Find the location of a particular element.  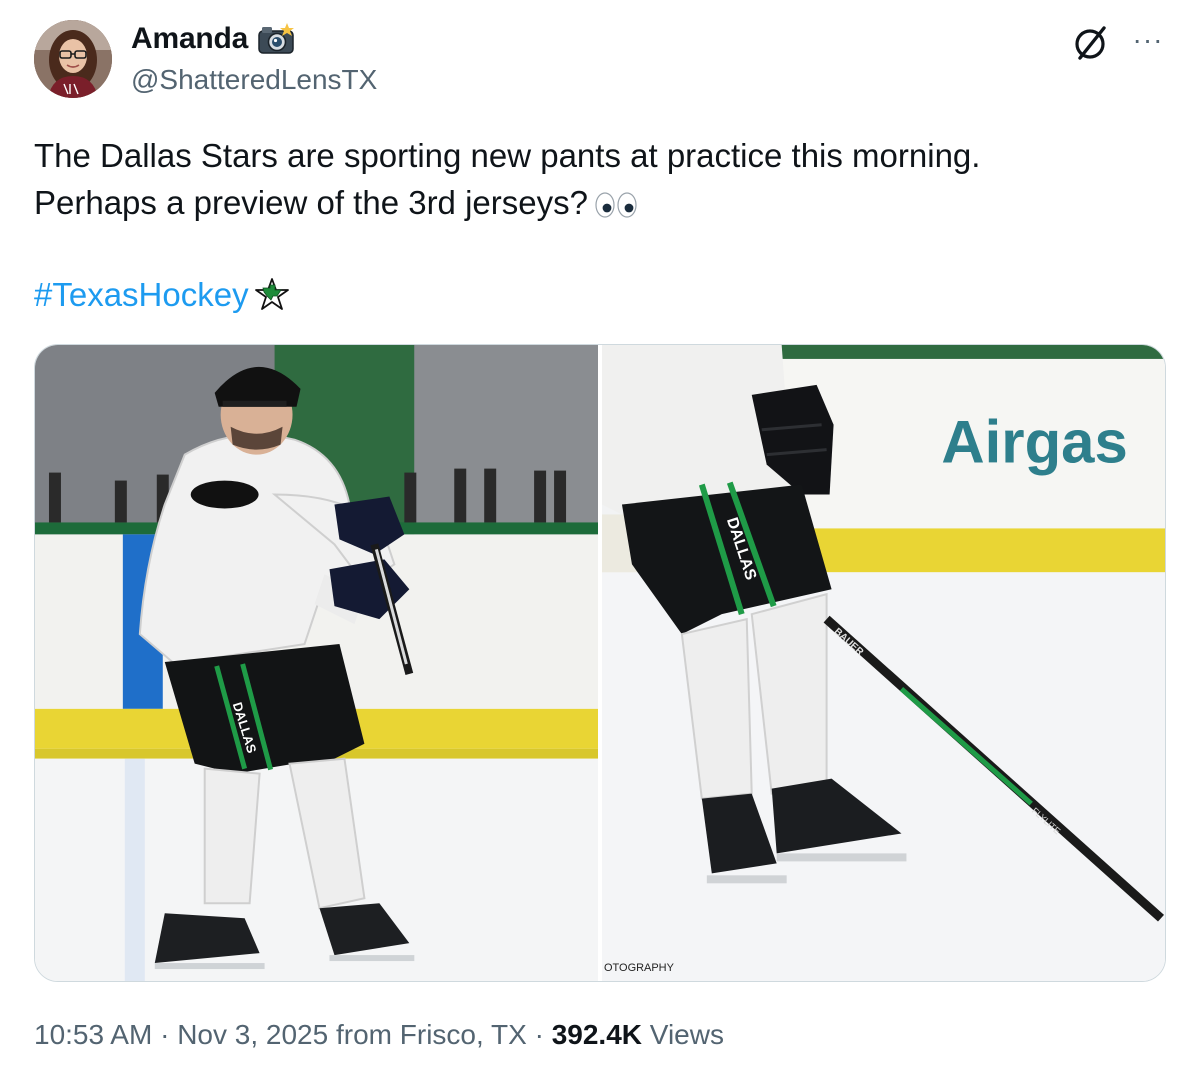

tweet-location: from Frisco, TX is located at coordinates (427, 1034).